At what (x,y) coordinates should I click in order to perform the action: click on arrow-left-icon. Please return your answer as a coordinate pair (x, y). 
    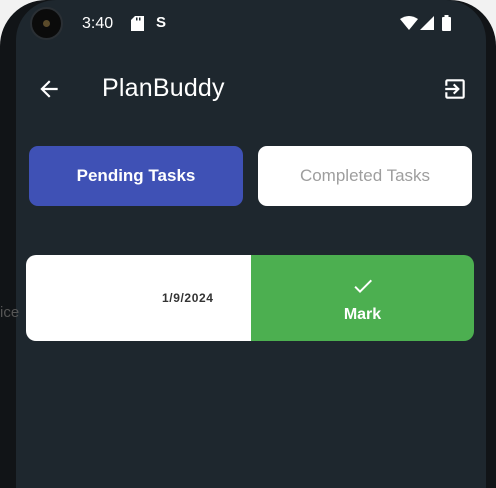
    Looking at the image, I should click on (49, 89).